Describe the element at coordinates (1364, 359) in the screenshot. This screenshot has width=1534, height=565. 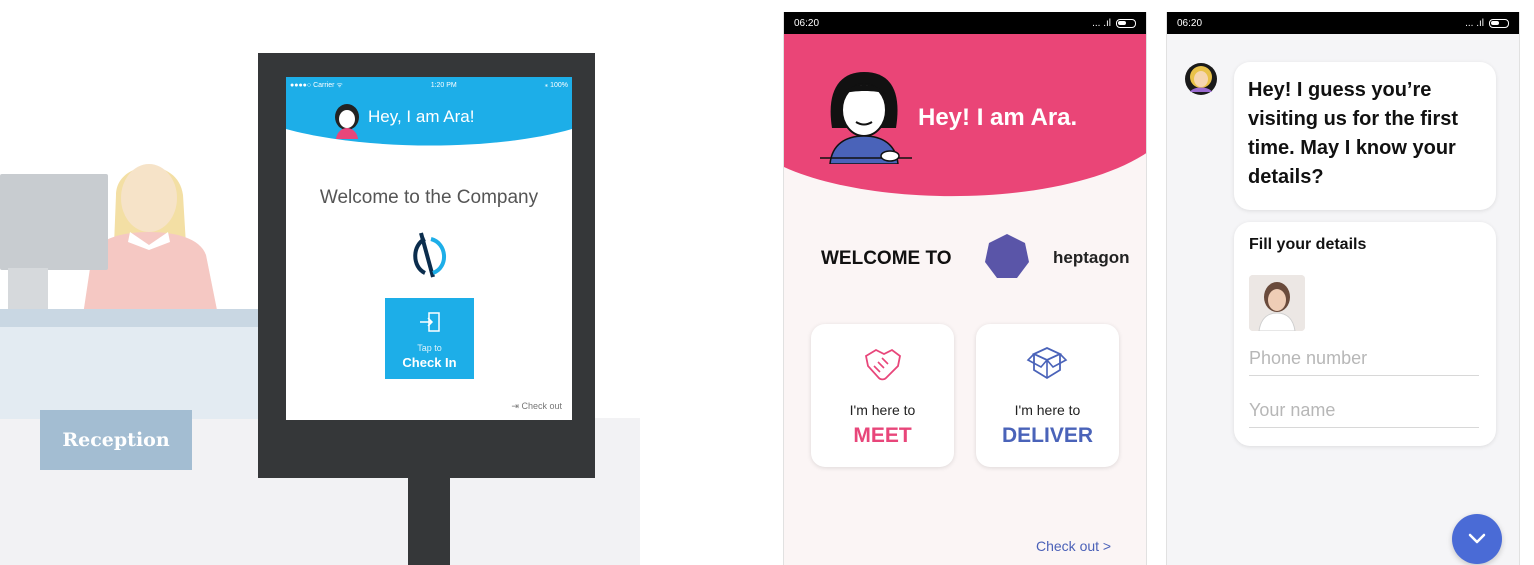
I see `phone-number-input` at that location.